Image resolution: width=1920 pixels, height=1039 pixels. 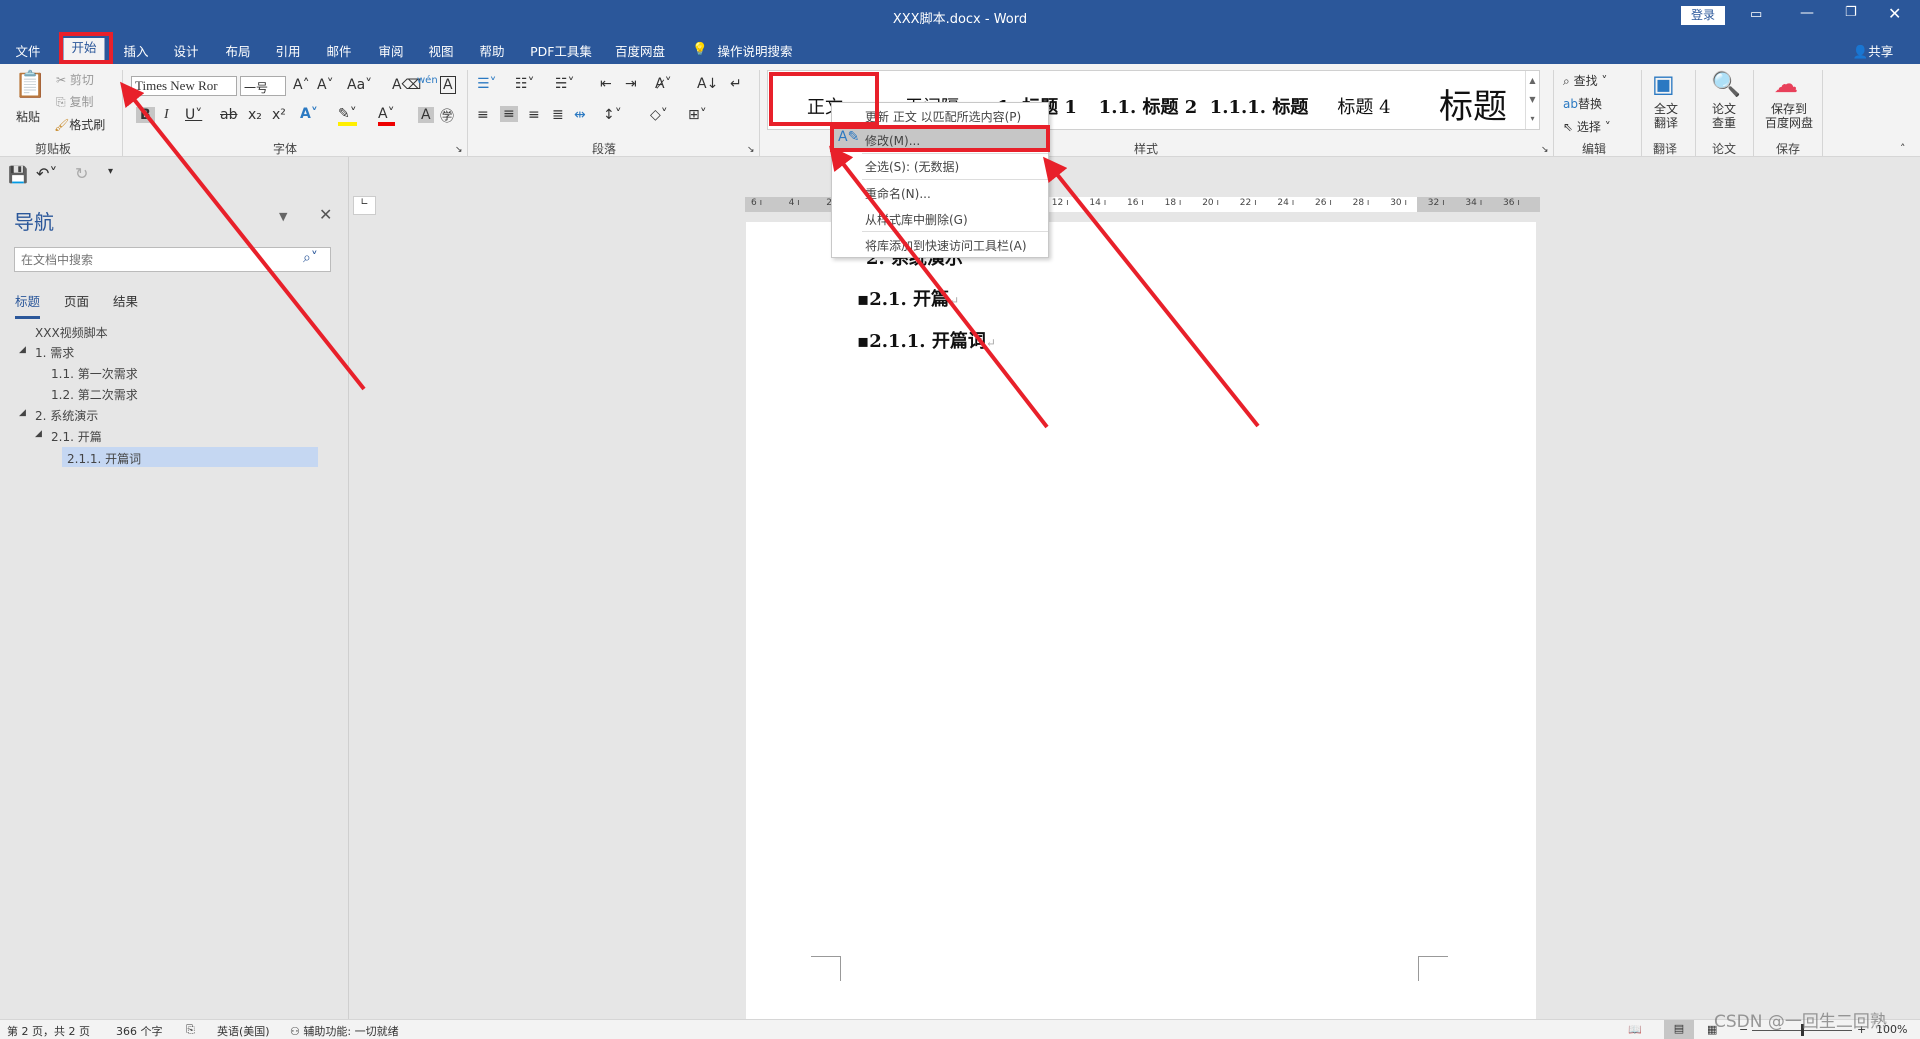 What do you see at coordinates (1800, 1022) in the screenshot?
I see `watermark: CSDN @一回生二回熟` at bounding box center [1800, 1022].